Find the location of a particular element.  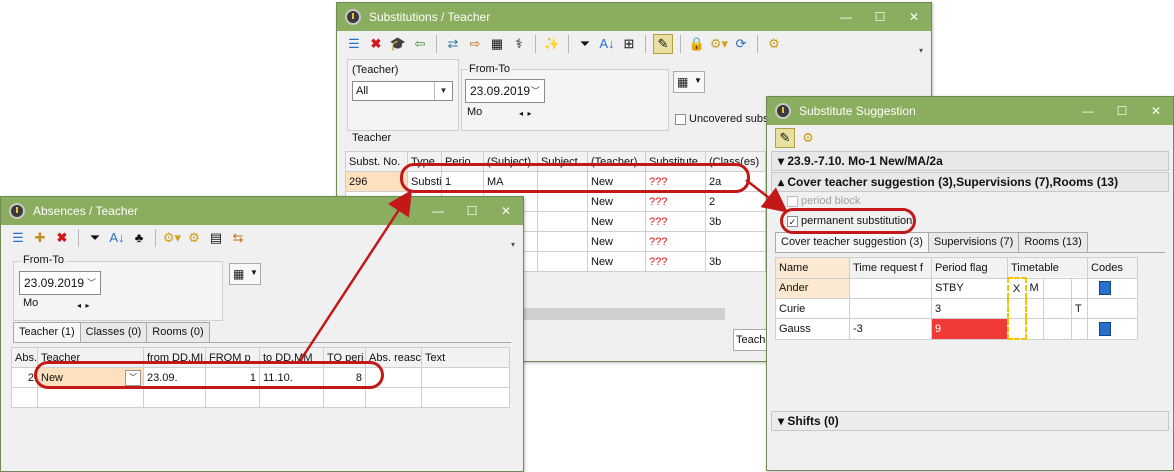

new-icon: ✚ is located at coordinates (40, 238).